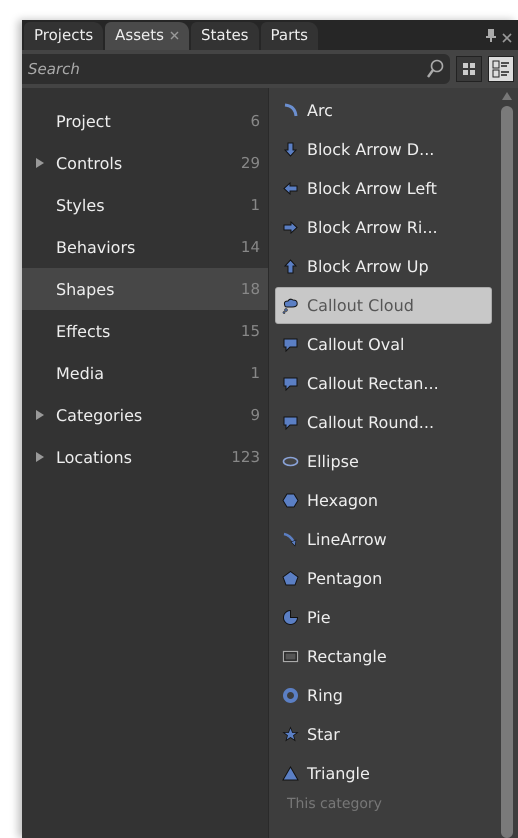  I want to click on asset-item: Star, so click(383, 734).